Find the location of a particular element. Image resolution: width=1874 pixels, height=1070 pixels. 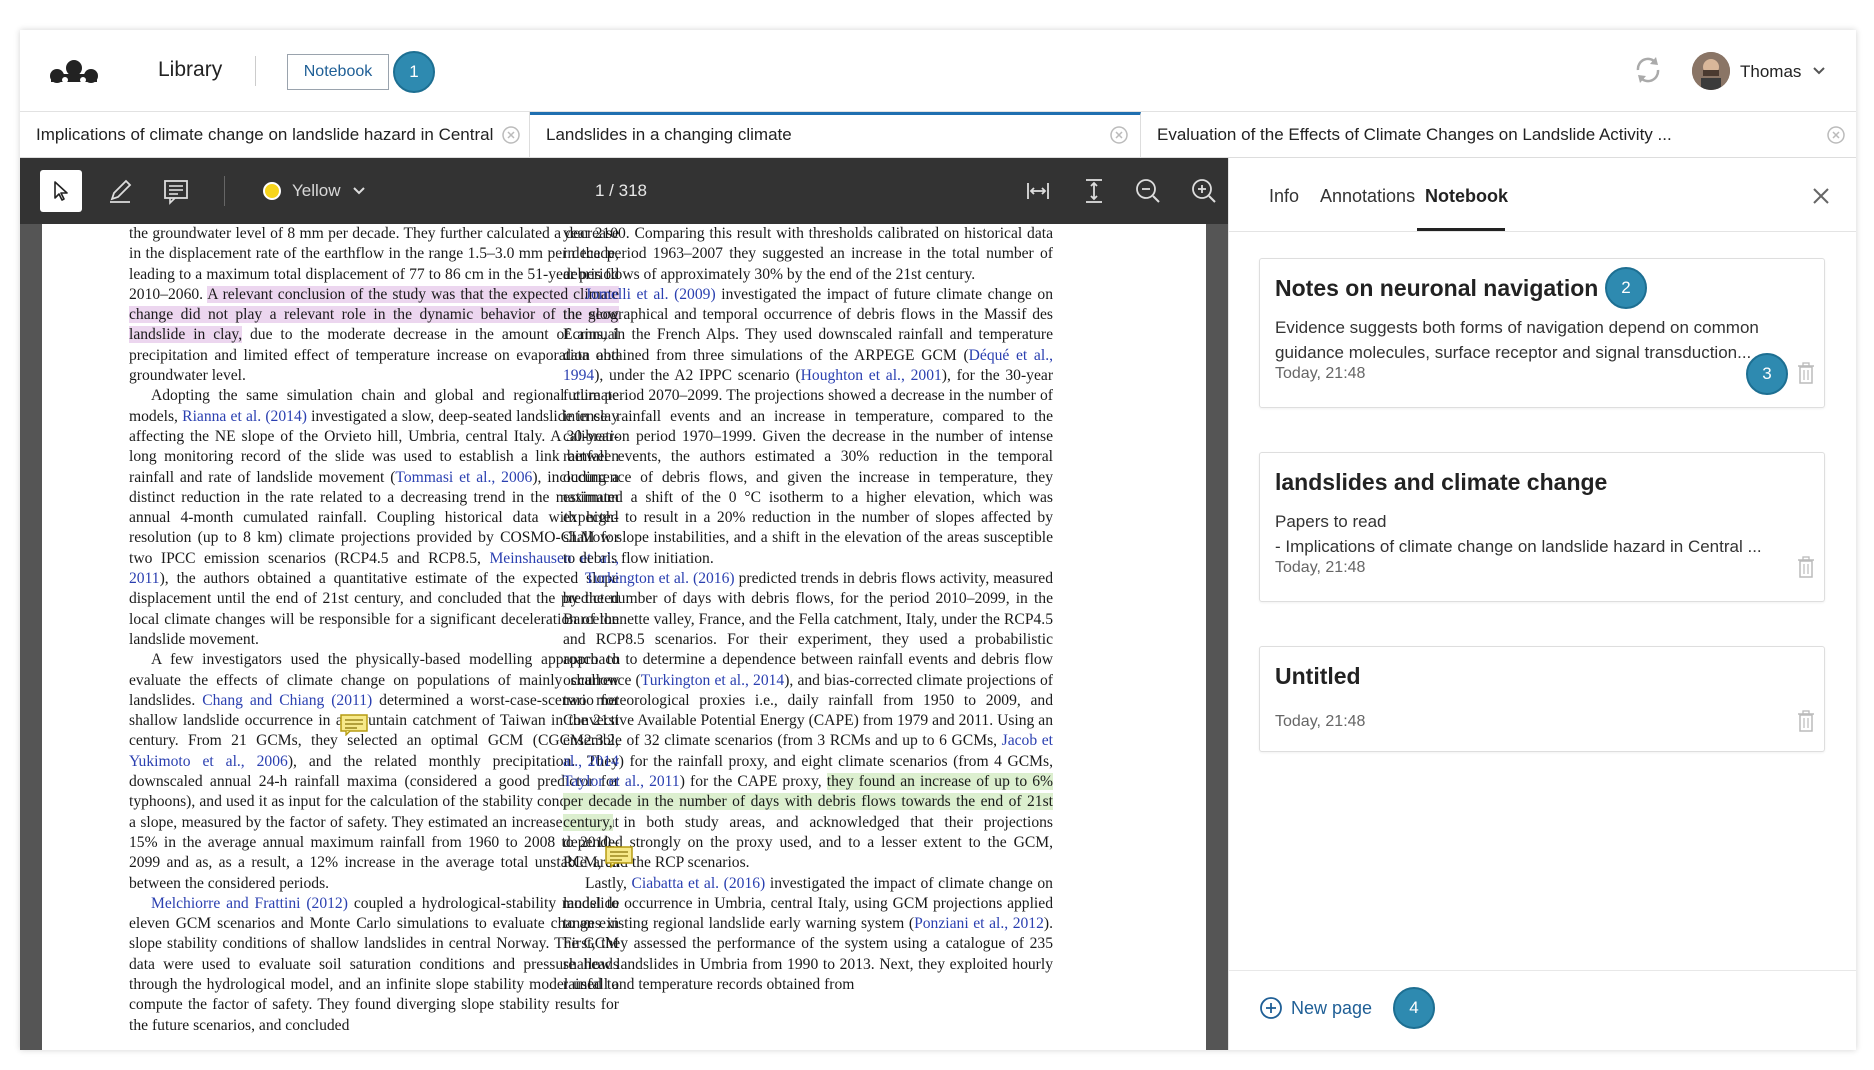

citation-link: Rianna et al. (2014) is located at coordinates (244, 416).